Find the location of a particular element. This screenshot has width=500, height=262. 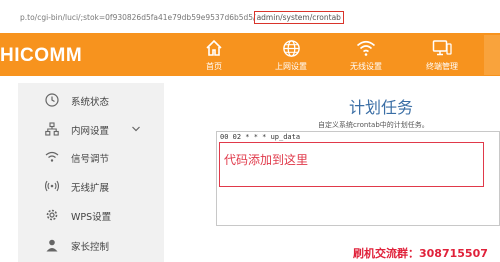

sidebar-item-parental-control: 家长控制 is located at coordinates (91, 245).